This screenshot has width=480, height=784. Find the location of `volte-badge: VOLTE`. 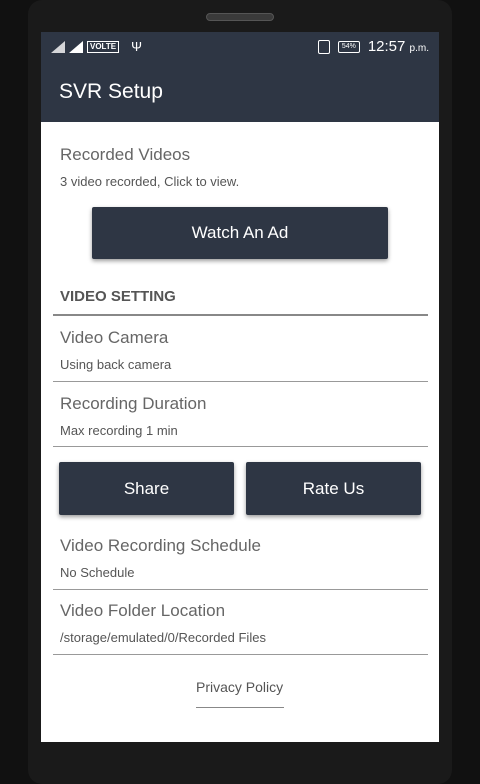

volte-badge: VOLTE is located at coordinates (103, 46).